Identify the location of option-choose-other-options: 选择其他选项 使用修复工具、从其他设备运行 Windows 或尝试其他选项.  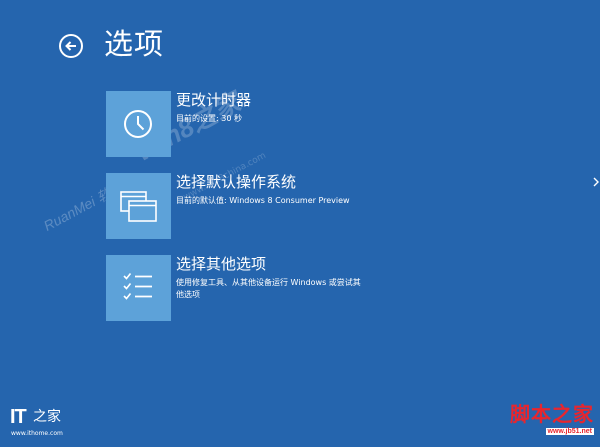
(306, 288).